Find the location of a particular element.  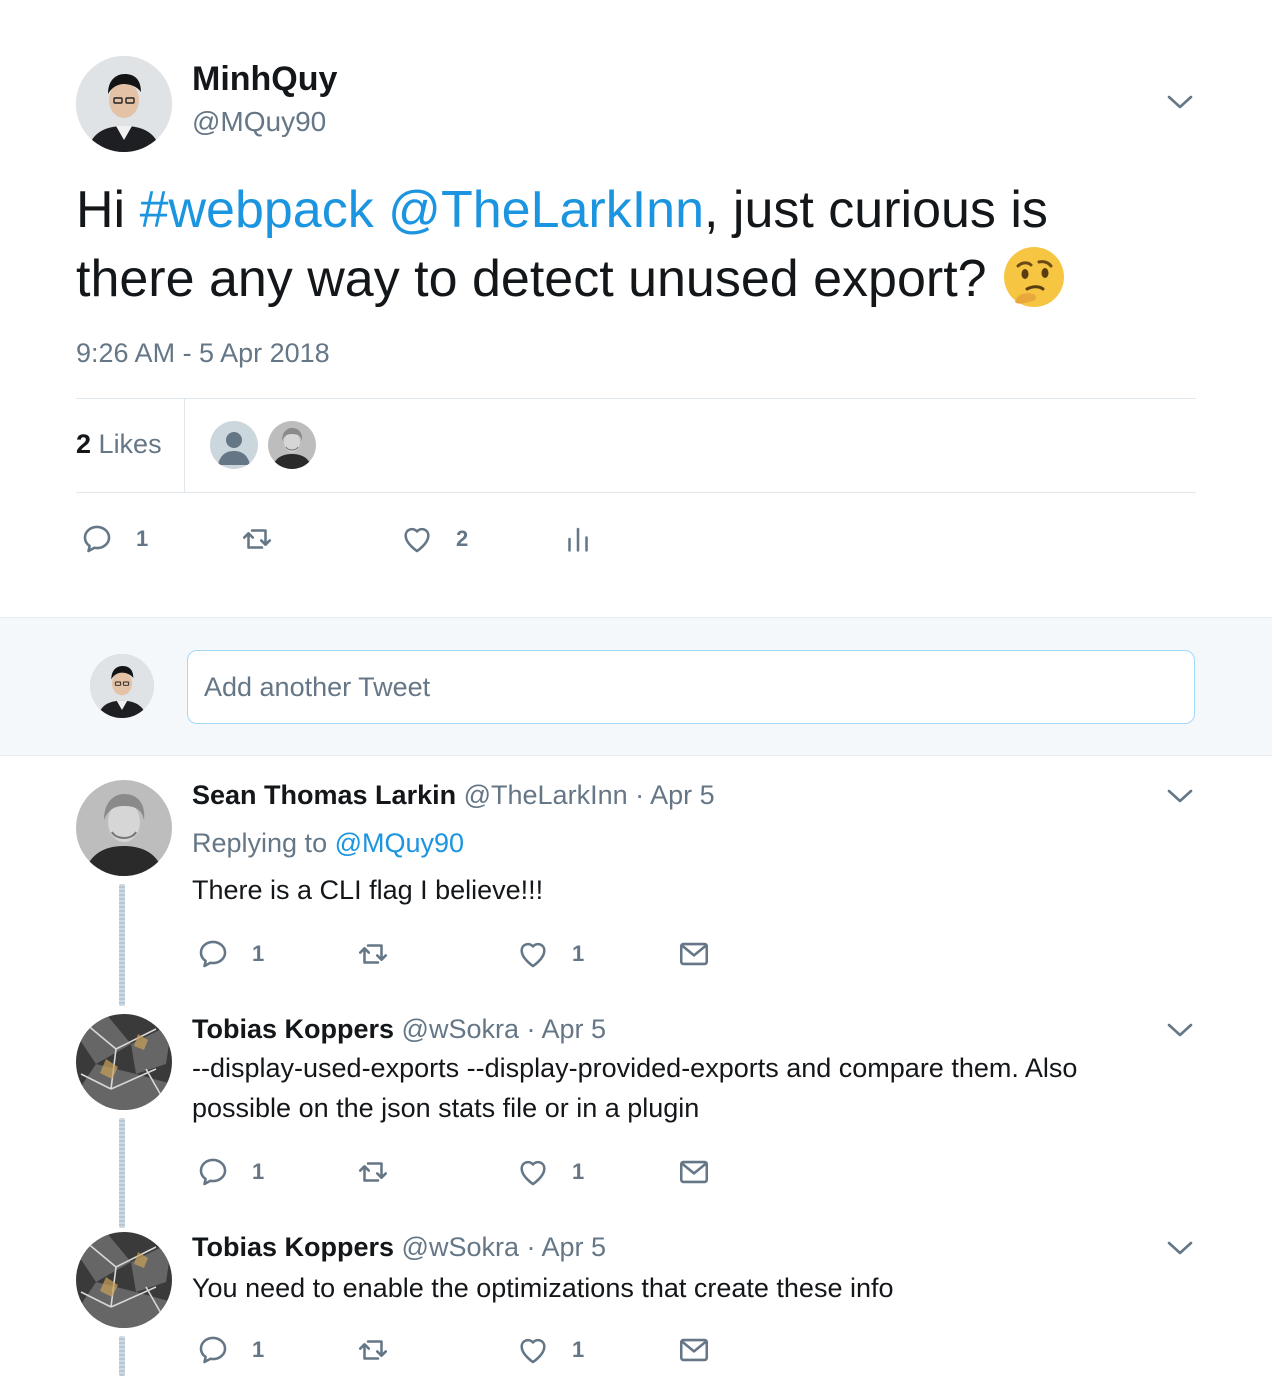

analytics-button is located at coordinates (578, 539).